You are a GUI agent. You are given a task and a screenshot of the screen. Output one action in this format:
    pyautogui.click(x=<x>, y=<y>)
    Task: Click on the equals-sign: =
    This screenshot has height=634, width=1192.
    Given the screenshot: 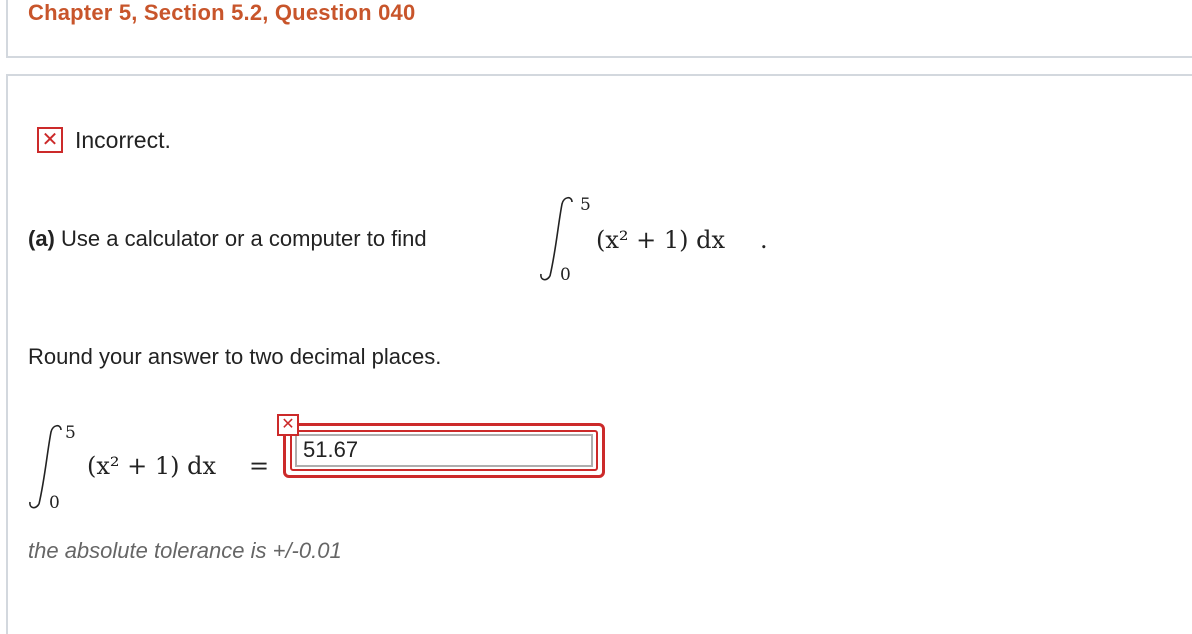 What is the action you would take?
    pyautogui.click(x=259, y=466)
    